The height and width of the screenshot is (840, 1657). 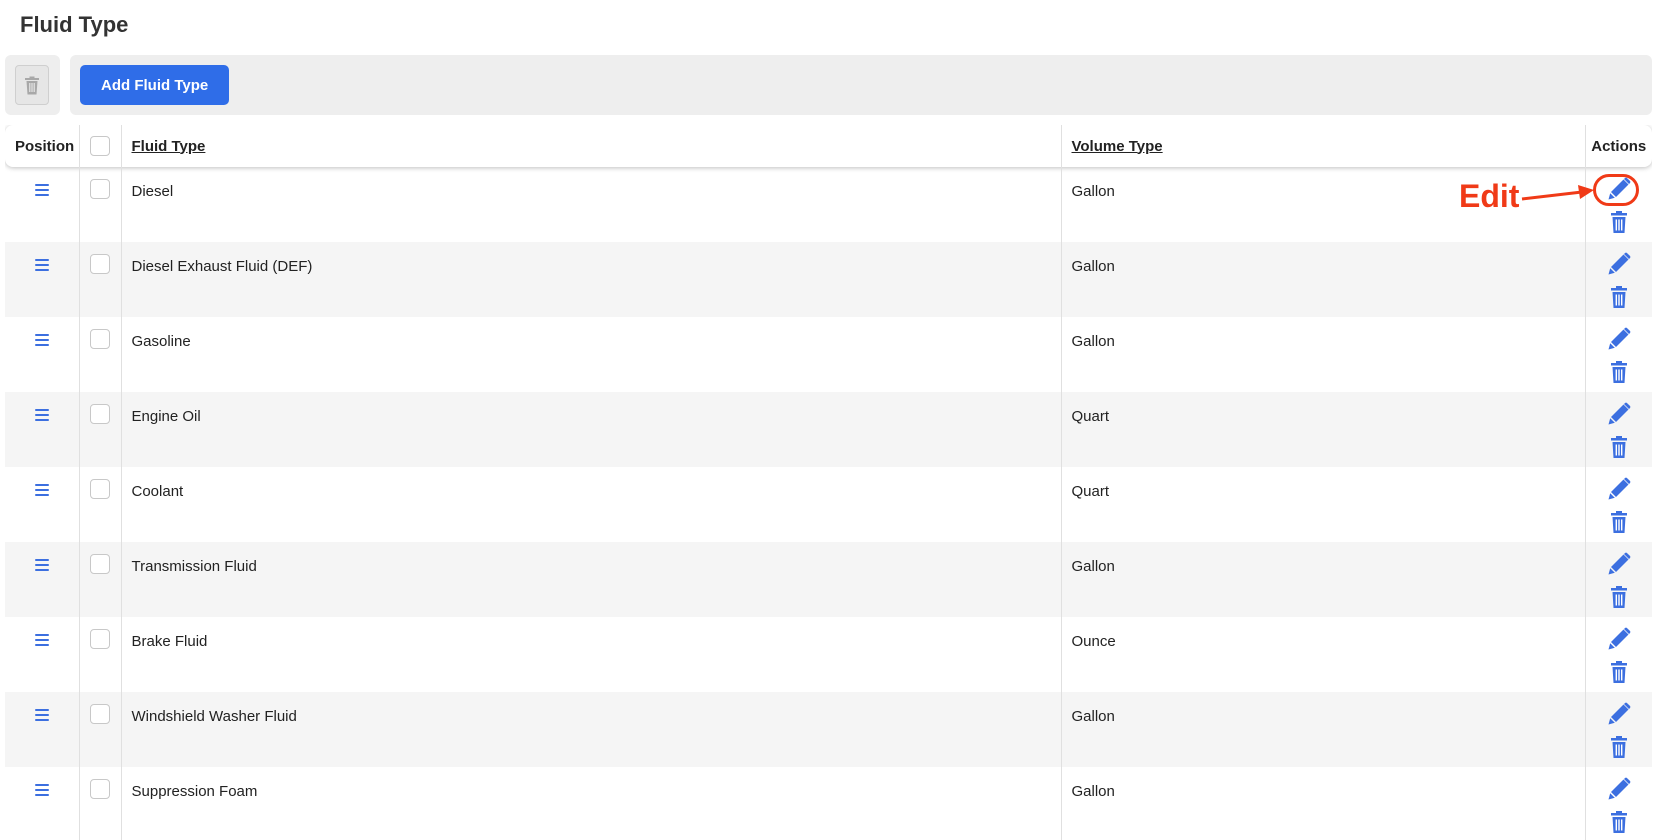 I want to click on volume-type-header: Volume Type, so click(x=1322, y=146).